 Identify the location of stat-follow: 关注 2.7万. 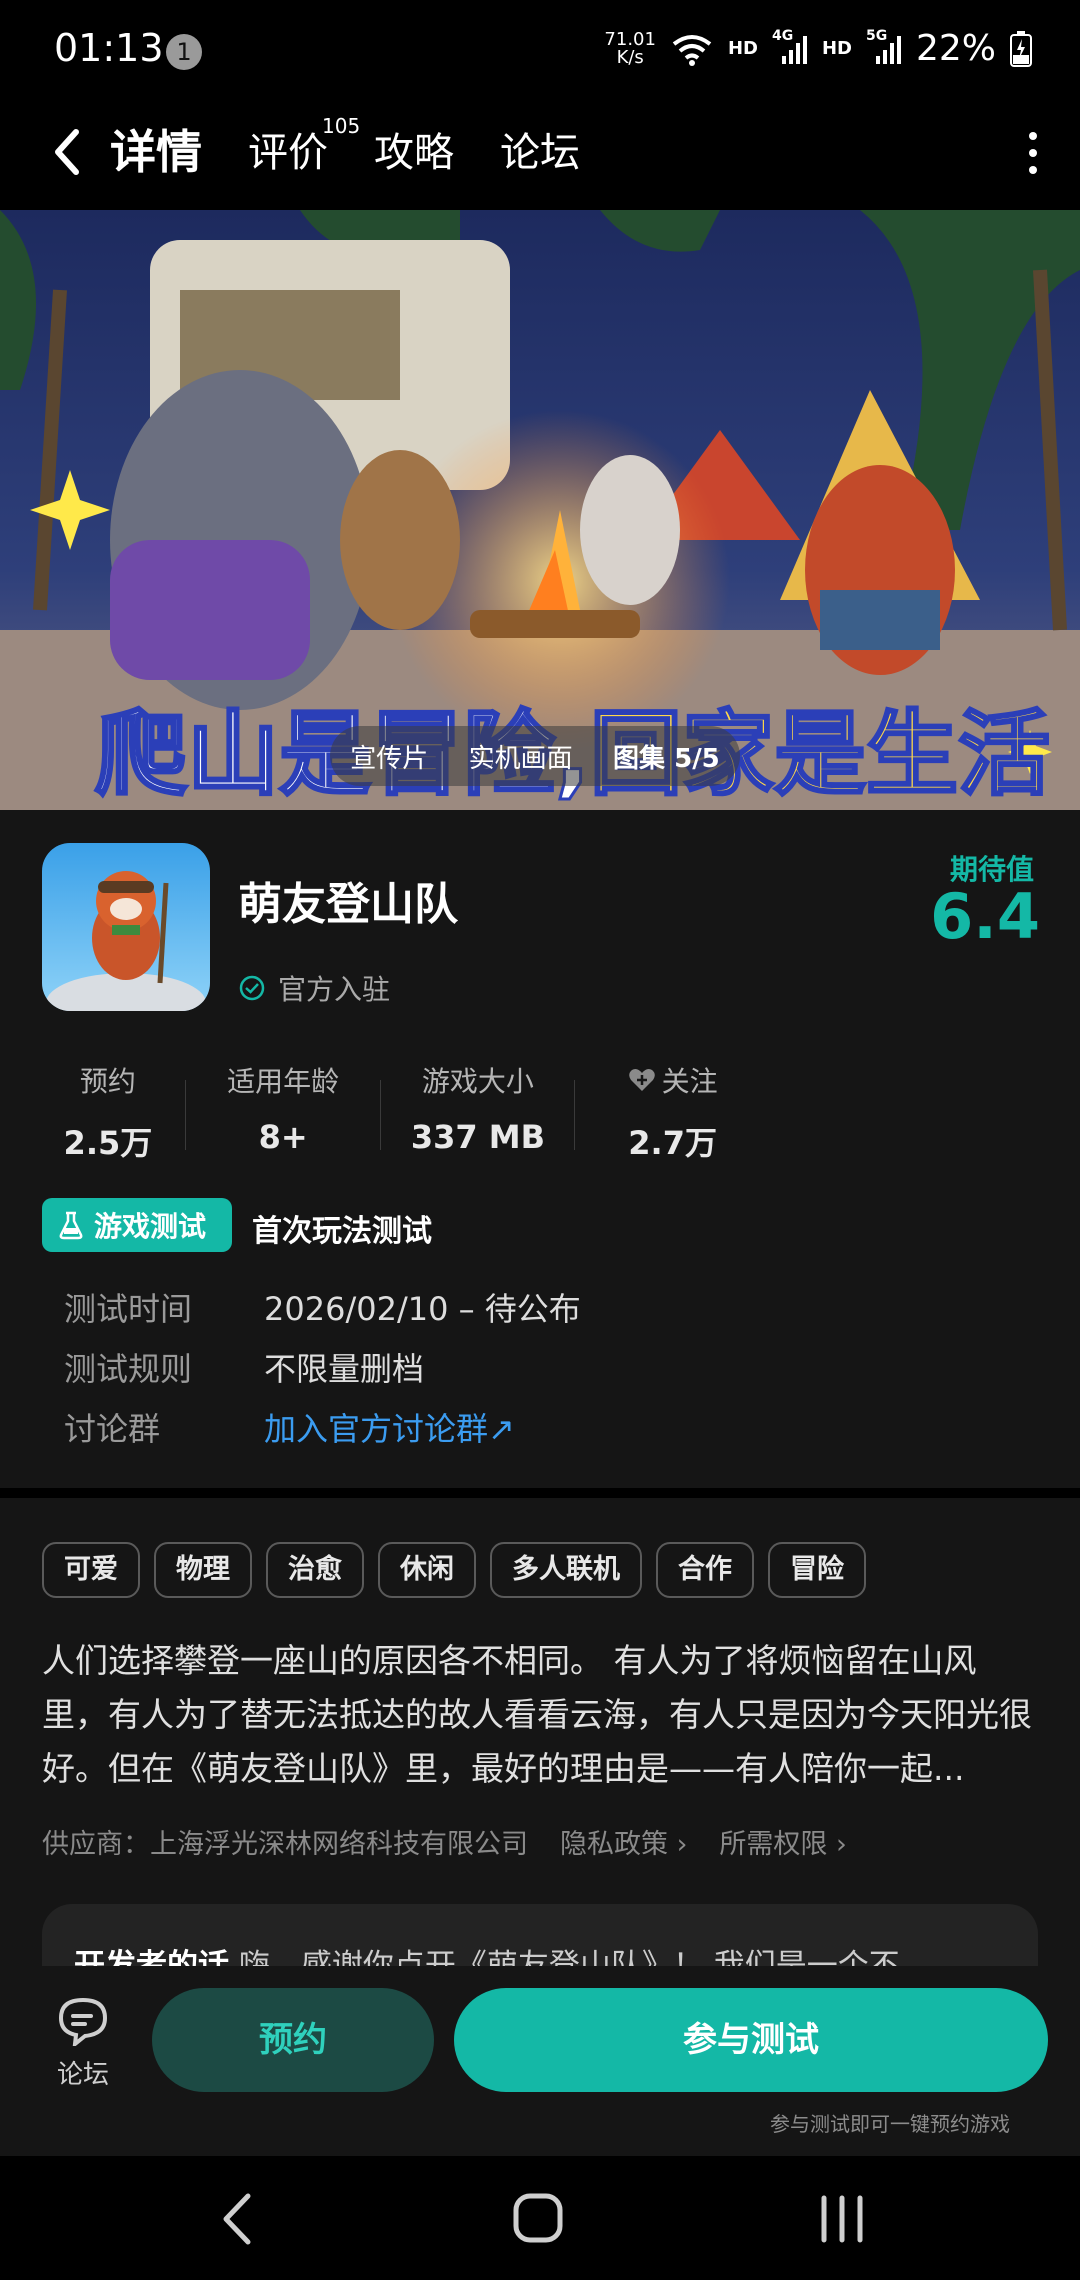
(672, 1115).